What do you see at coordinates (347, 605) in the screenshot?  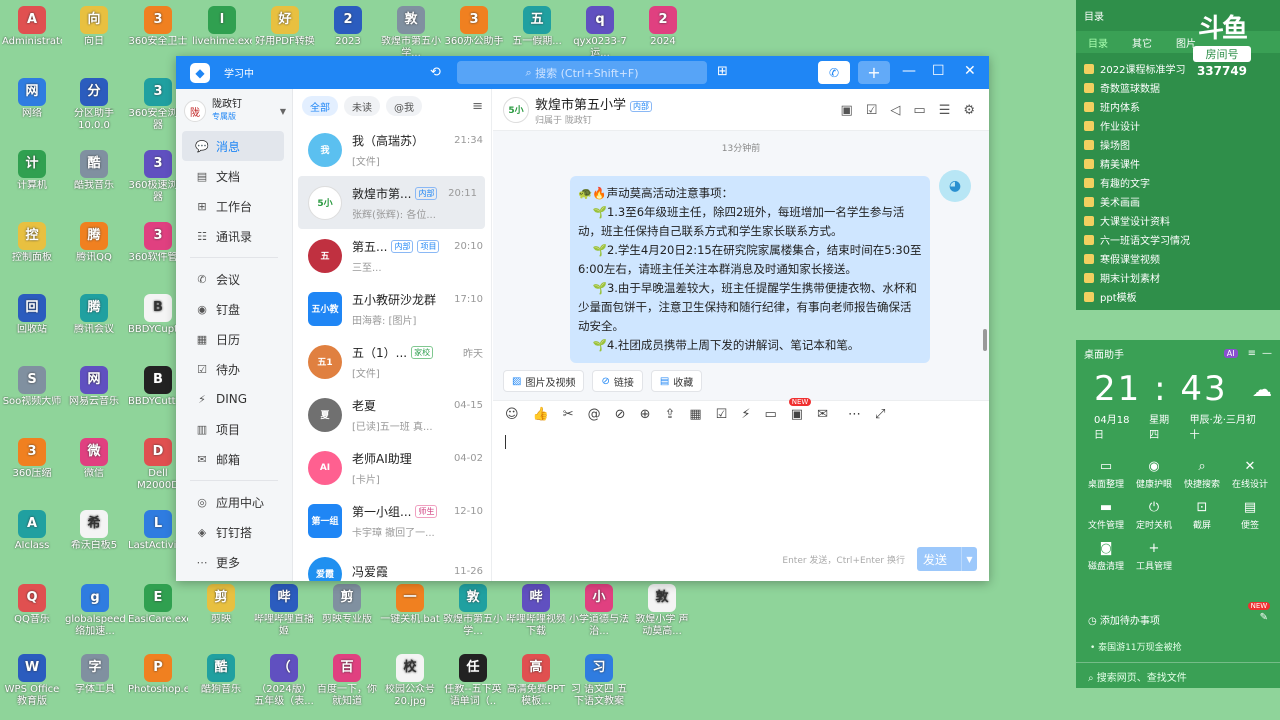 I see `desktop-icon: 剪剪映专业版` at bounding box center [347, 605].